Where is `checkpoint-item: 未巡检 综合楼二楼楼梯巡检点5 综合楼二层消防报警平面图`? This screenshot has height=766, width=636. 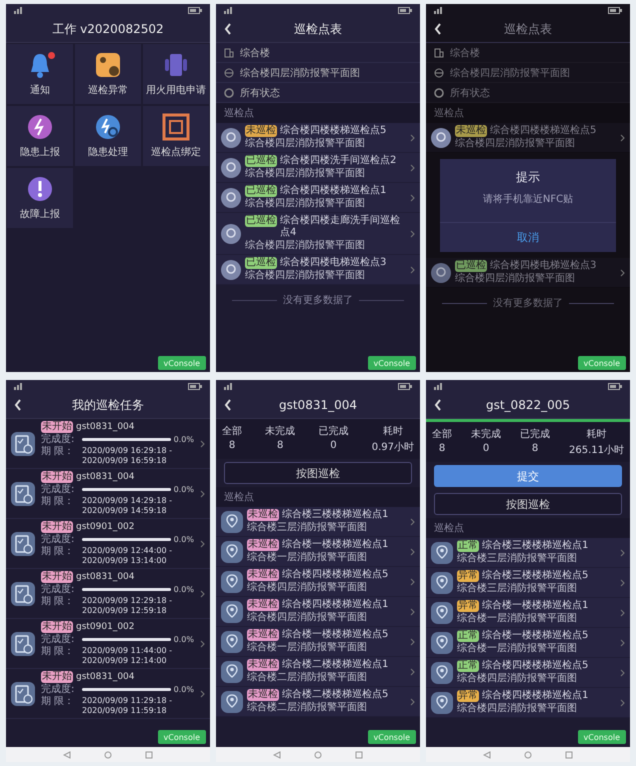
checkpoint-item: 未巡检 综合楼二楼楼梯巡检点5 综合楼二层消防报警平面图 is located at coordinates (318, 702).